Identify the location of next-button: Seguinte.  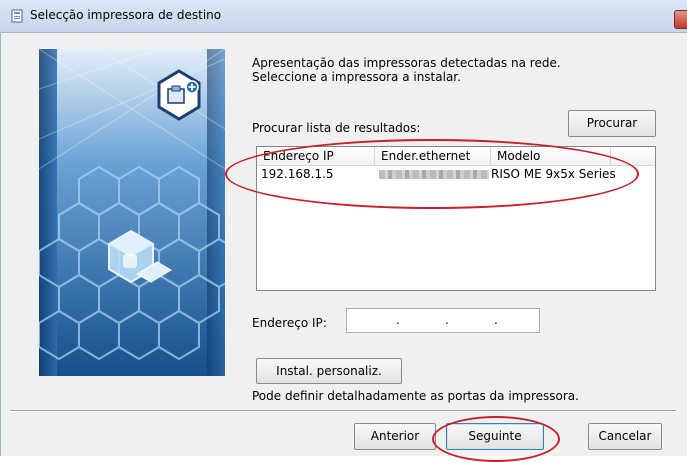
(495, 436).